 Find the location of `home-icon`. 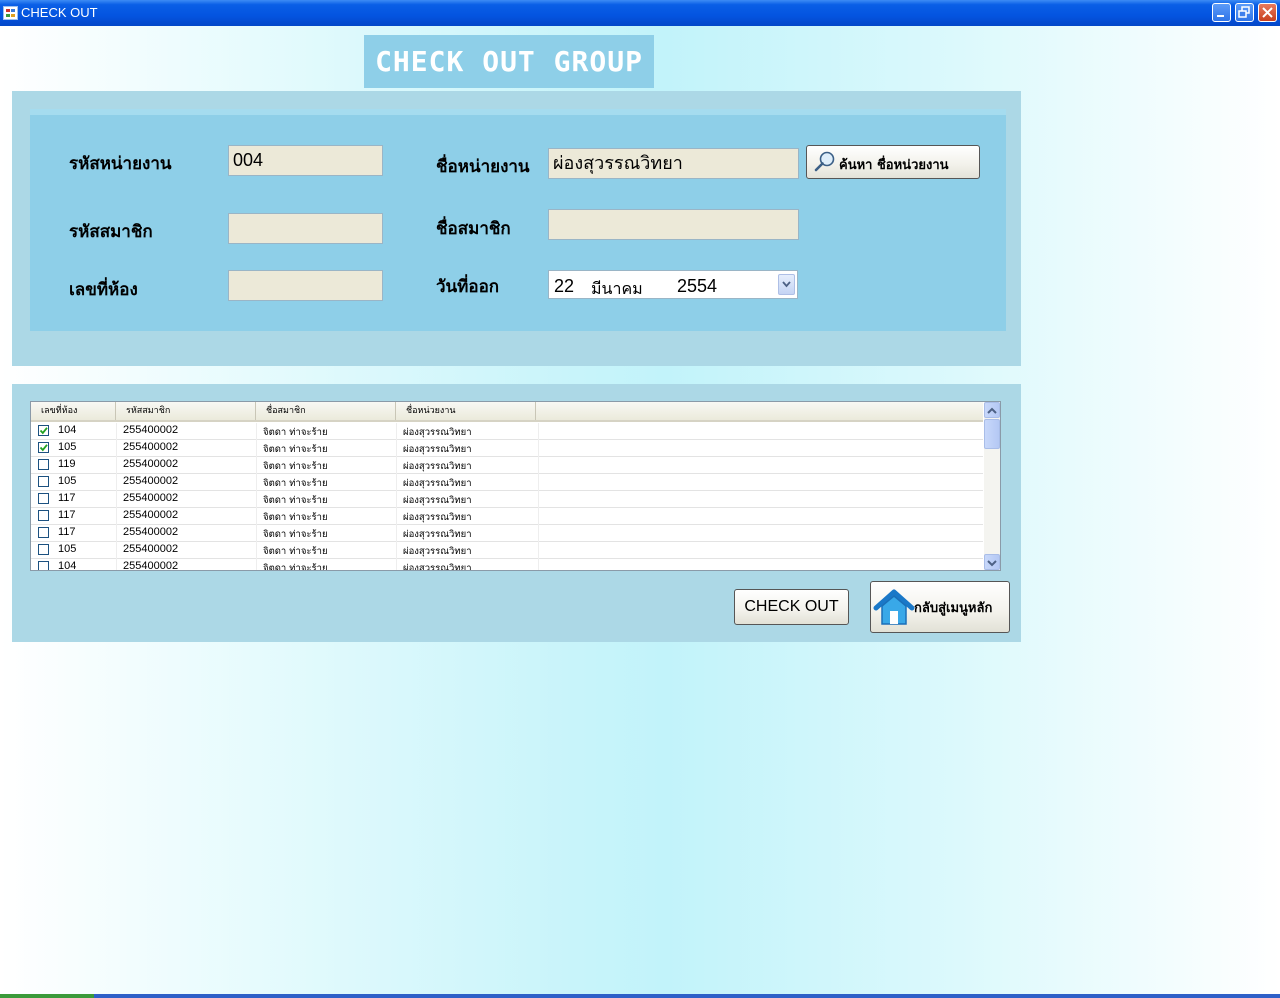

home-icon is located at coordinates (894, 607).